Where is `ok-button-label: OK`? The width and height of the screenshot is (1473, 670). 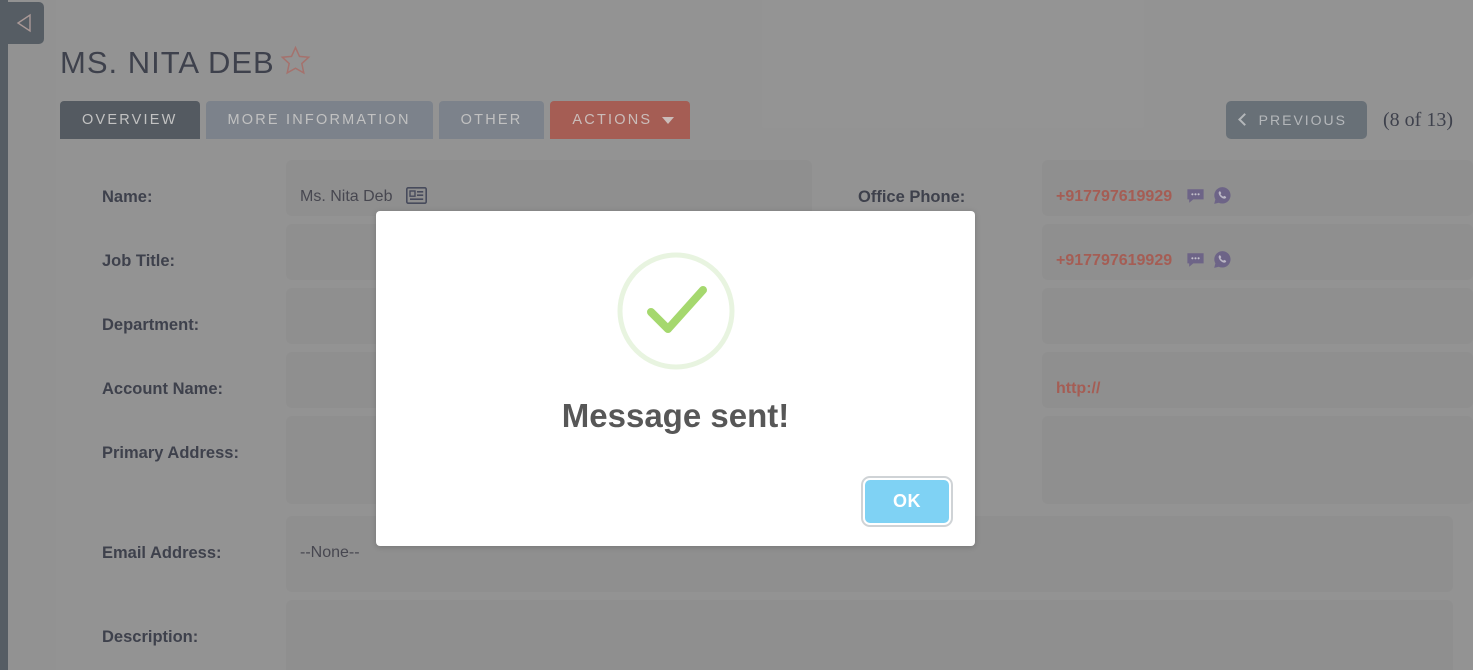
ok-button-label: OK is located at coordinates (907, 501).